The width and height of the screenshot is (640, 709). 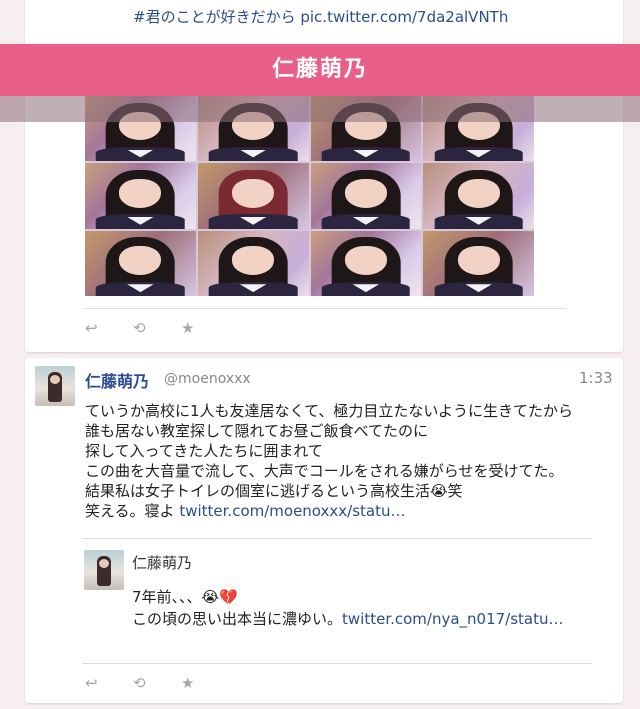 What do you see at coordinates (214, 17) in the screenshot?
I see `hashtag-link: #君のことが好きだから` at bounding box center [214, 17].